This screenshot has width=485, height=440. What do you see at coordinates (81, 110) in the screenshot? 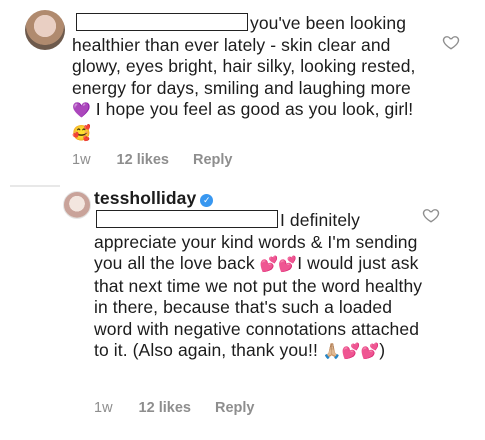
I see `purple-heart-emoji: 💜` at bounding box center [81, 110].